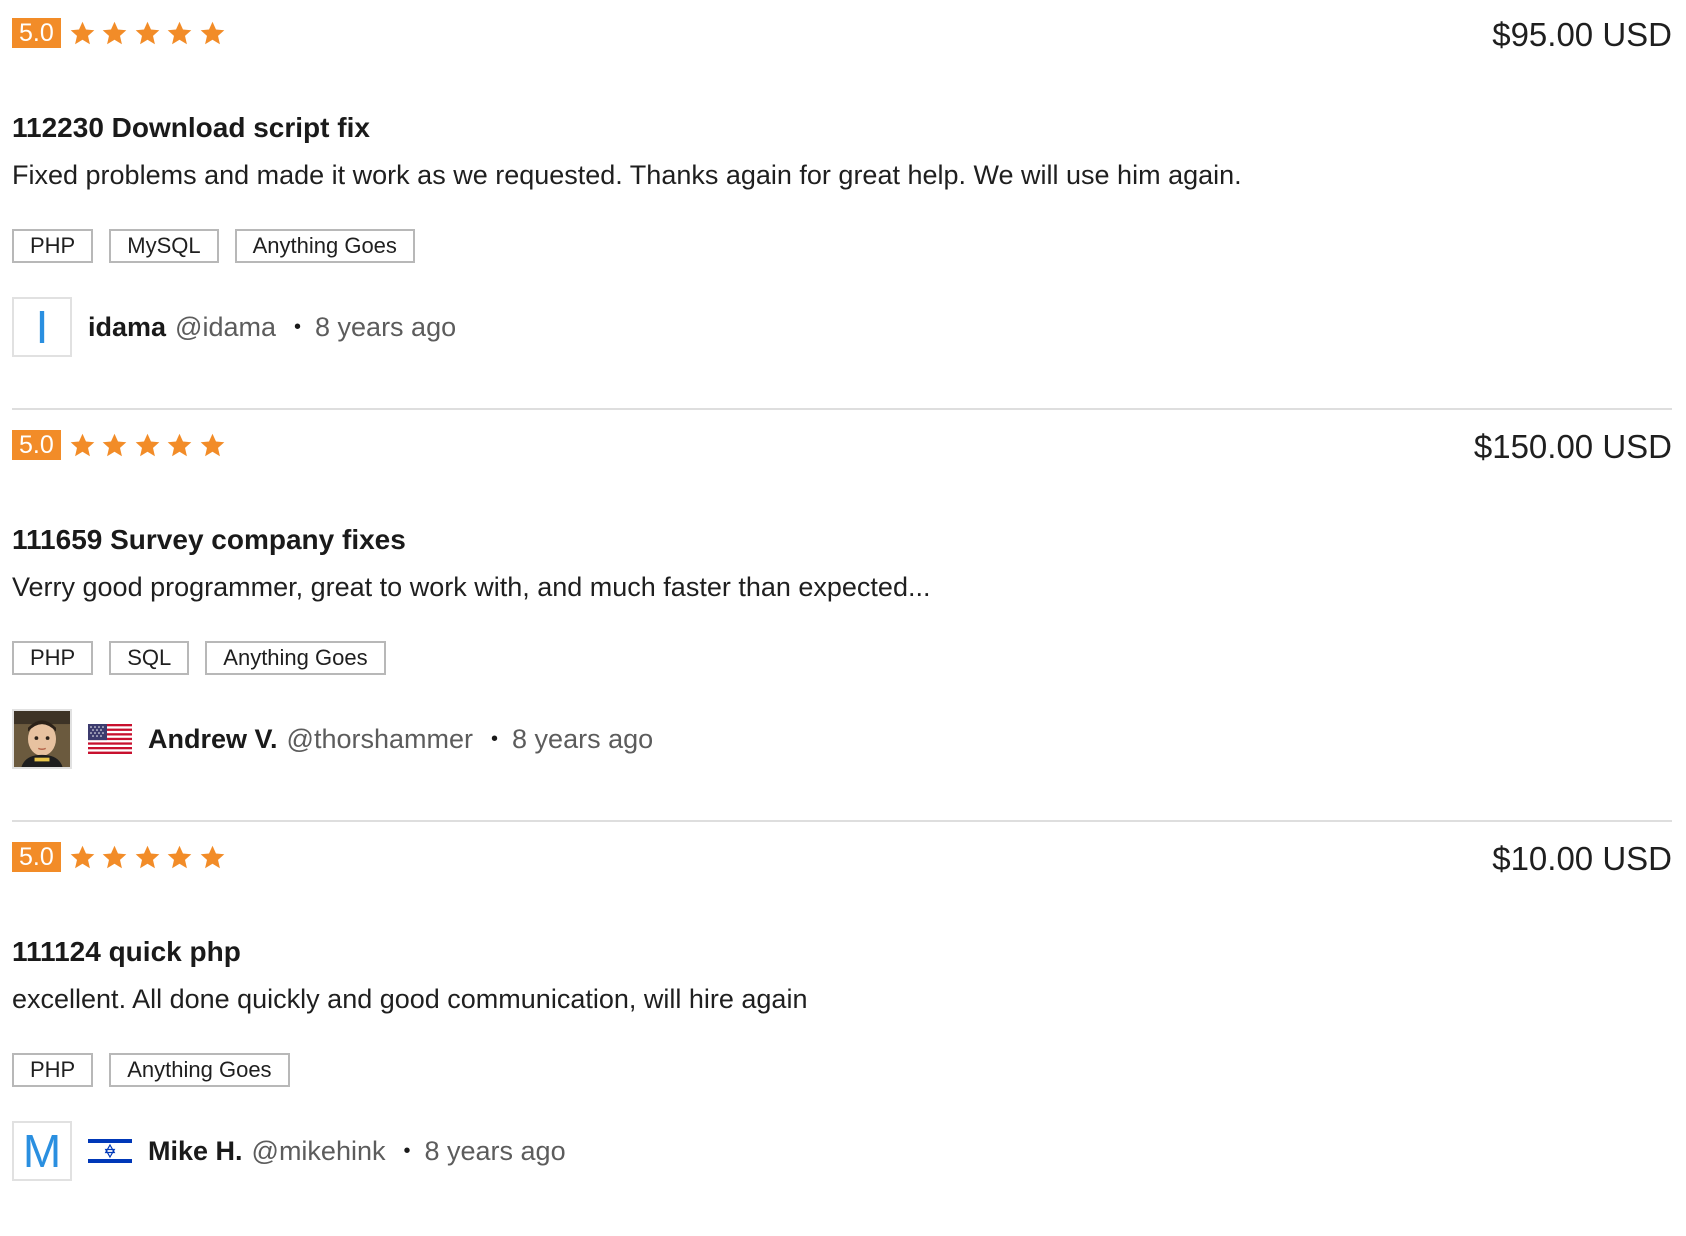 This screenshot has width=1686, height=1236. What do you see at coordinates (126, 951) in the screenshot?
I see `project-title: 111124 quick php` at bounding box center [126, 951].